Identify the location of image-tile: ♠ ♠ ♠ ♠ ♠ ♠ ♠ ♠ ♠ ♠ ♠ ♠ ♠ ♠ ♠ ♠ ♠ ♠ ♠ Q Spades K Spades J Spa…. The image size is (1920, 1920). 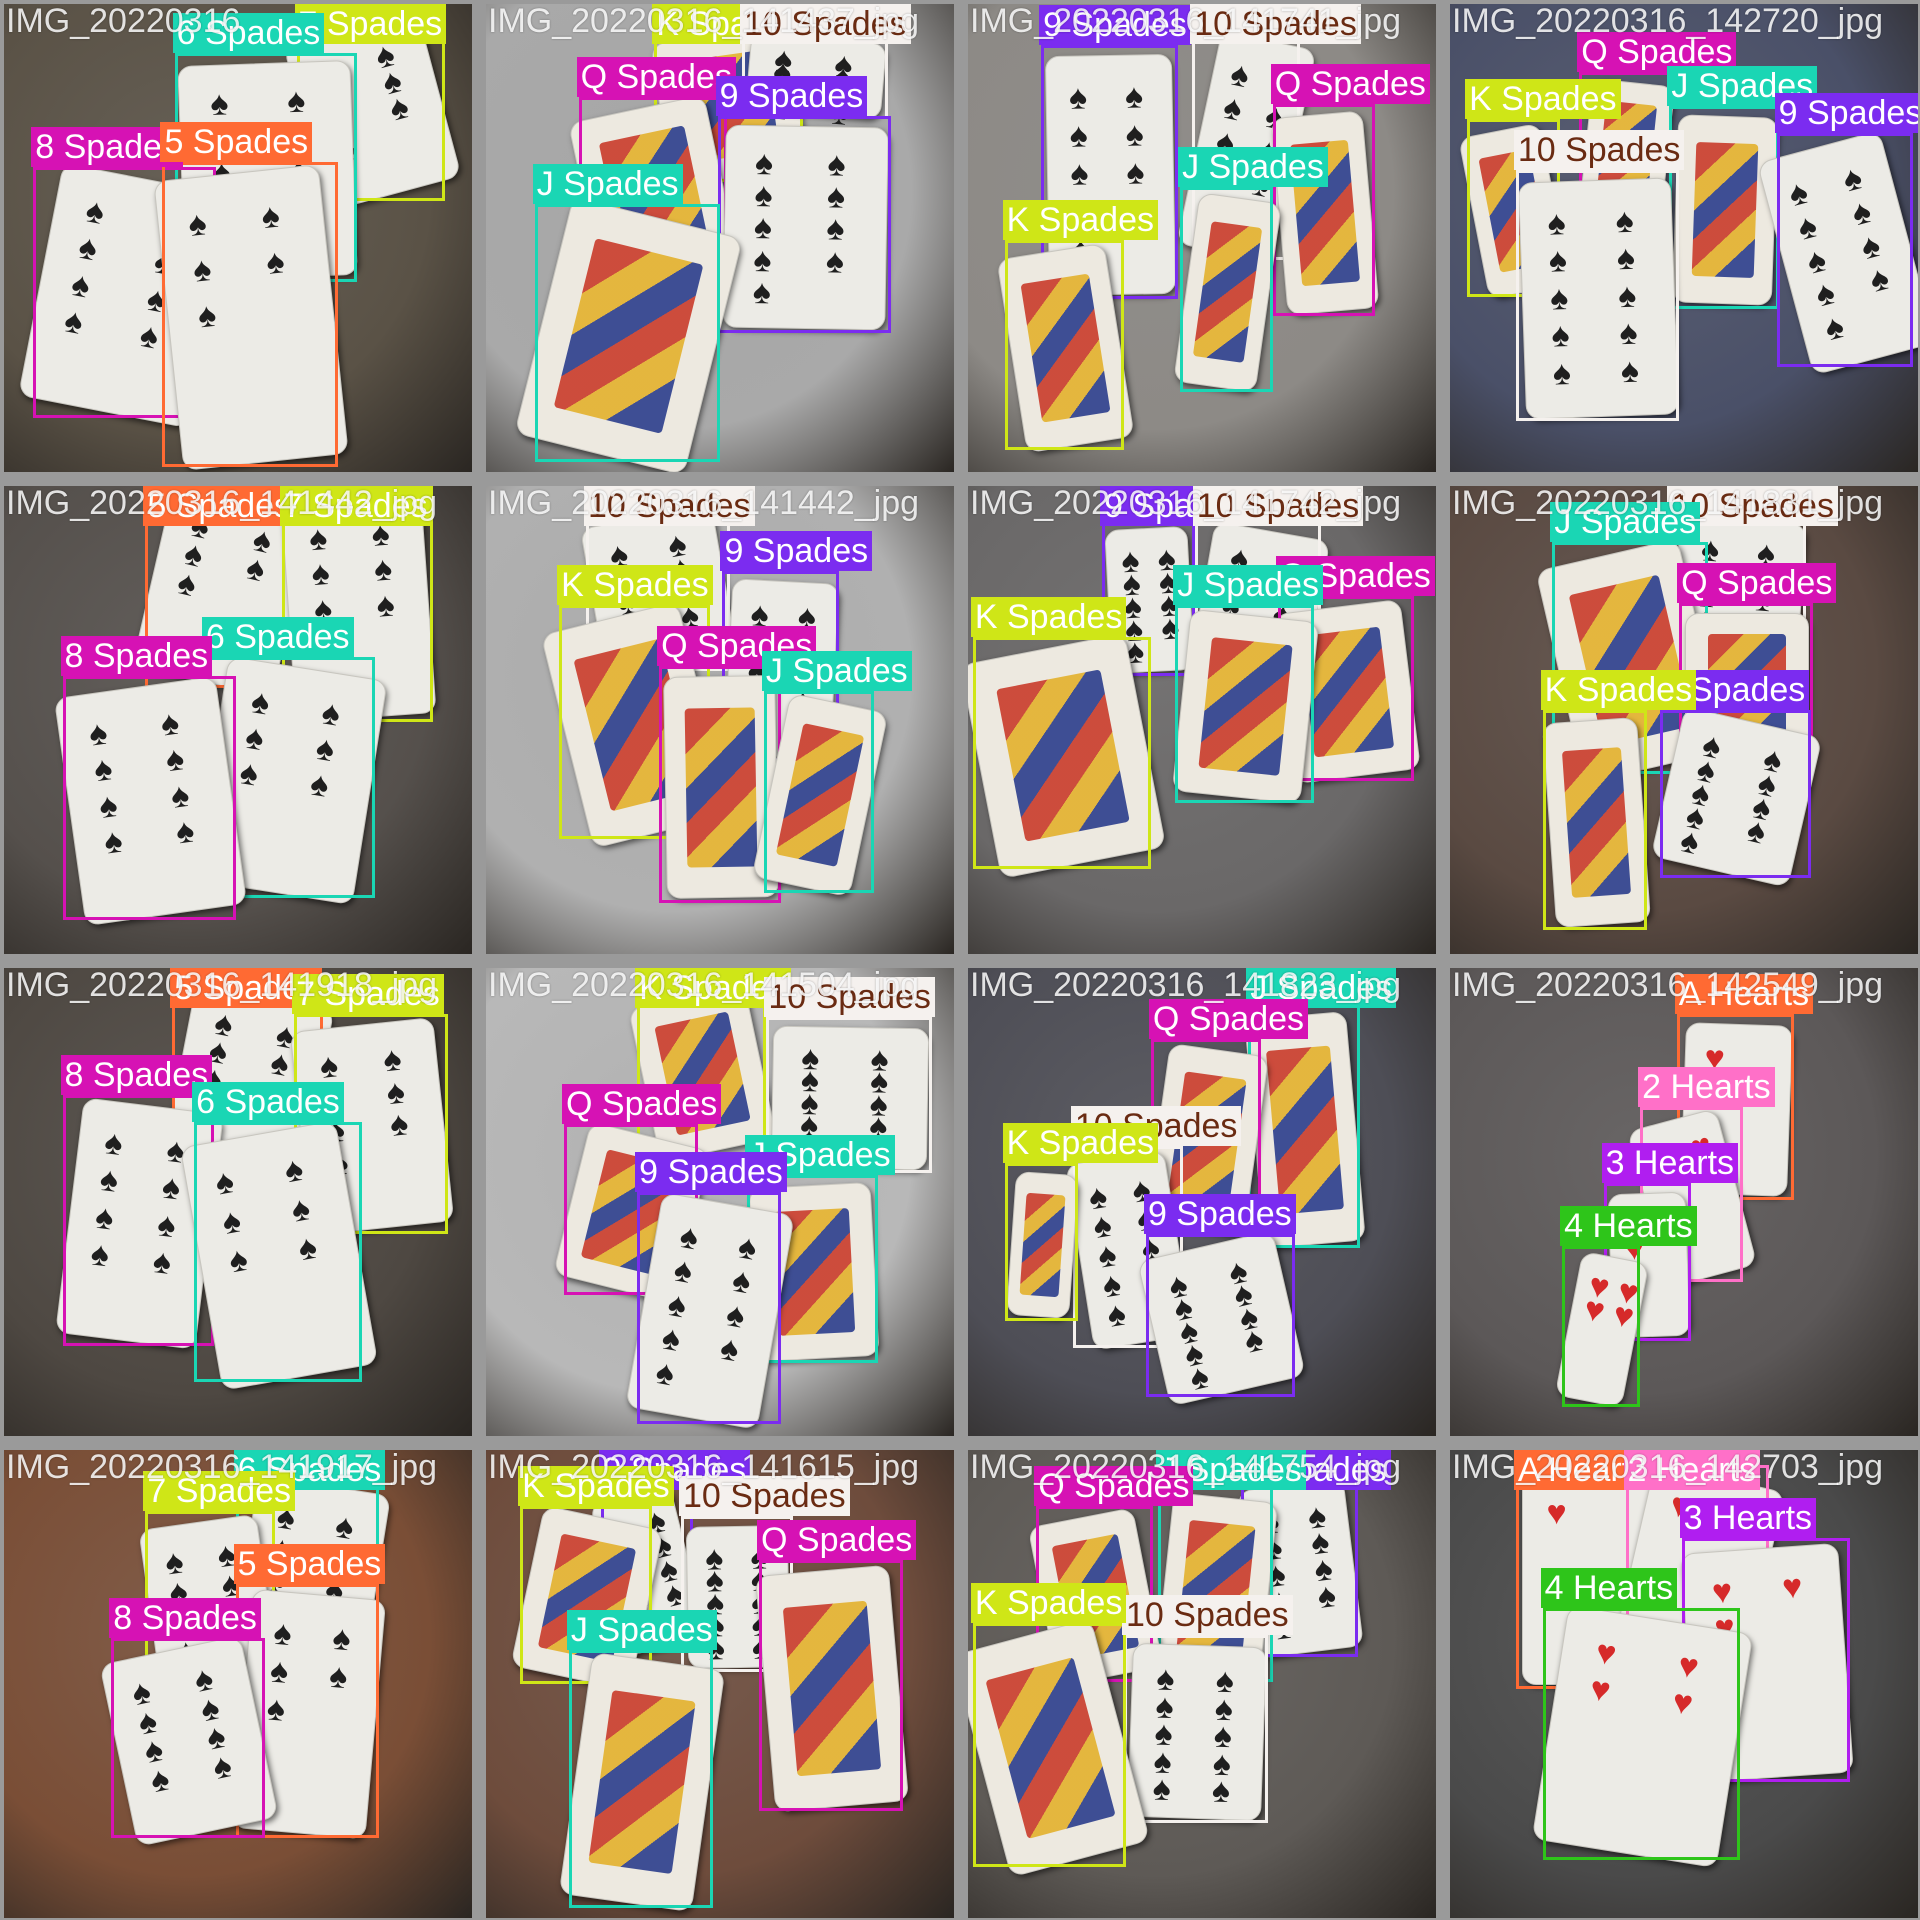
(1684, 238).